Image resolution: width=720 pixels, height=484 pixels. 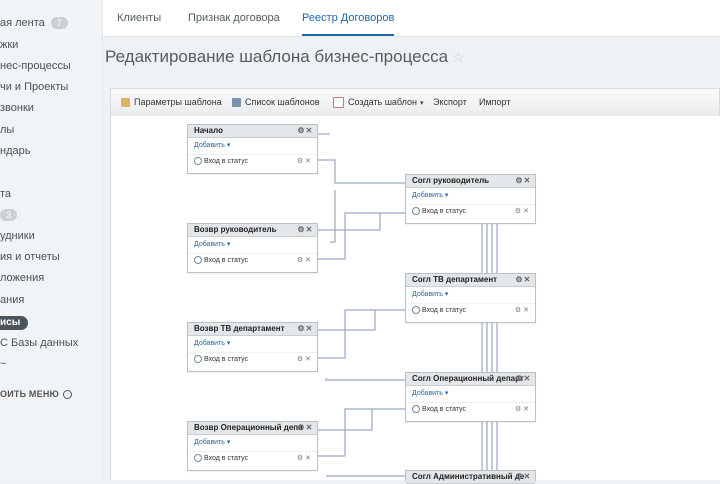 I want to click on sidebar-item-feed: ая лента 7, so click(x=34, y=23).